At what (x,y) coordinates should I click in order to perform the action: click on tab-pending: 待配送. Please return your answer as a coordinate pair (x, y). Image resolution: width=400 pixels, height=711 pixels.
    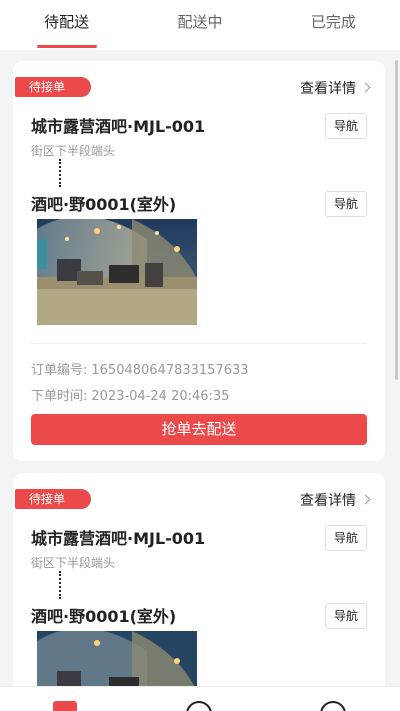
    Looking at the image, I should click on (66, 25).